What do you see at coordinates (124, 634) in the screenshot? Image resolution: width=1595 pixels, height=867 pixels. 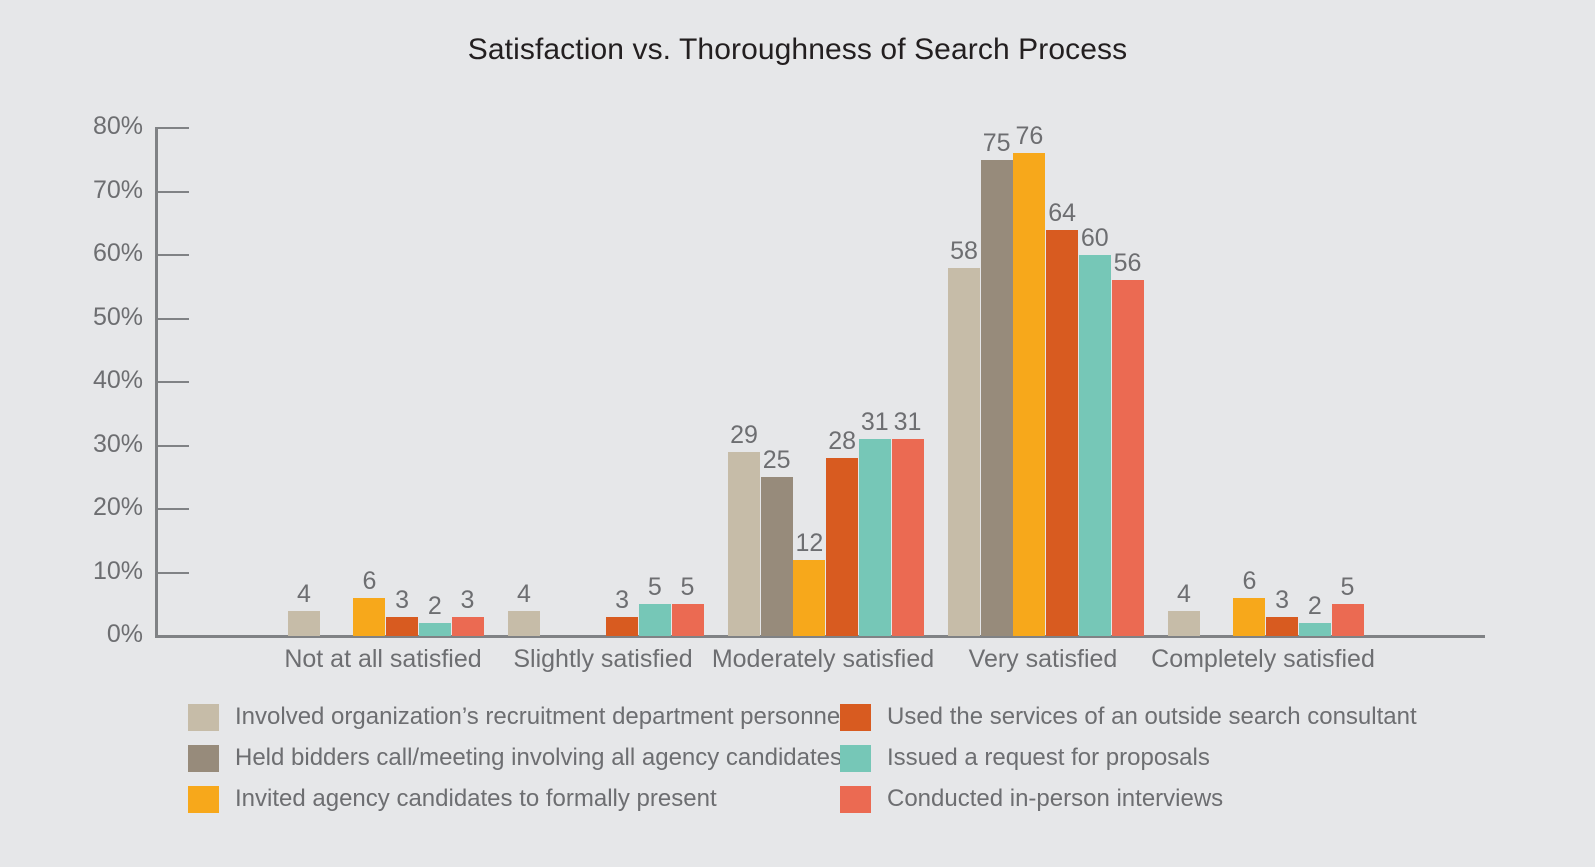 I see `y-axis-tick-label: 0%` at bounding box center [124, 634].